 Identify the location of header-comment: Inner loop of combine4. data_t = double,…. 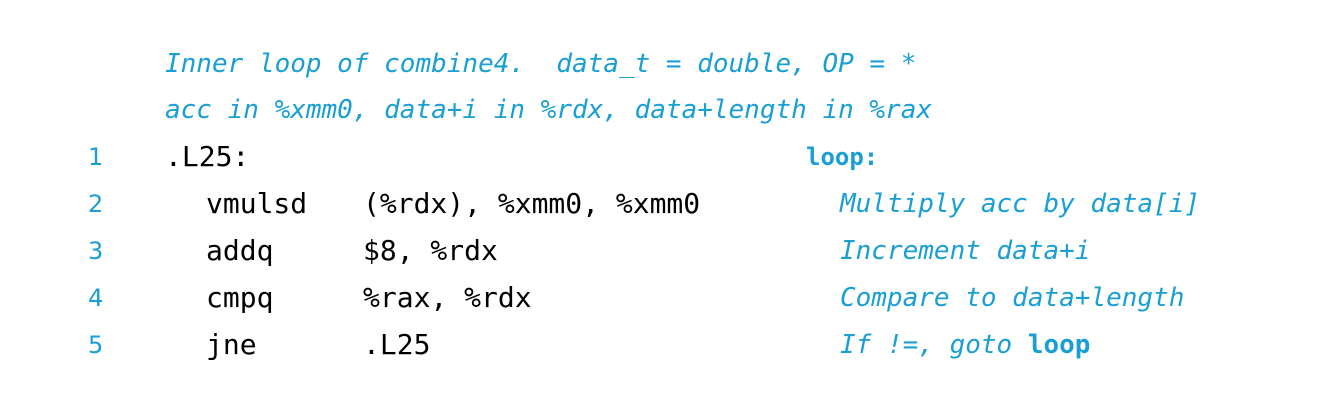
(541, 64).